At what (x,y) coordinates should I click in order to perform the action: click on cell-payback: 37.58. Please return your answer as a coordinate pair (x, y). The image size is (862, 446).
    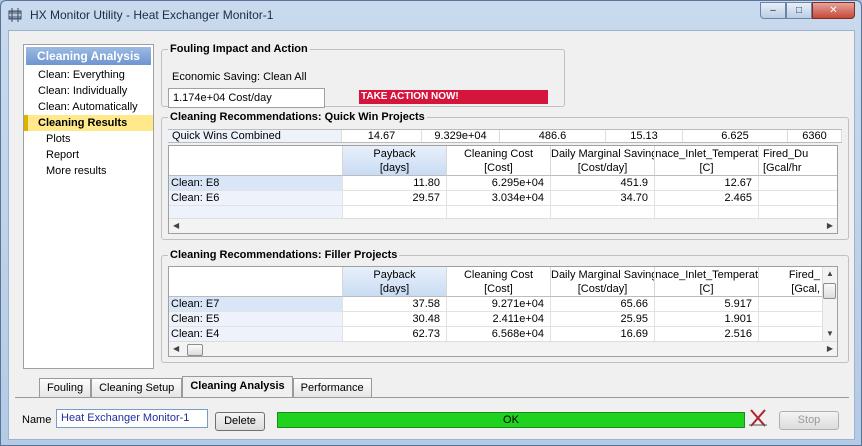
    Looking at the image, I should click on (395, 304).